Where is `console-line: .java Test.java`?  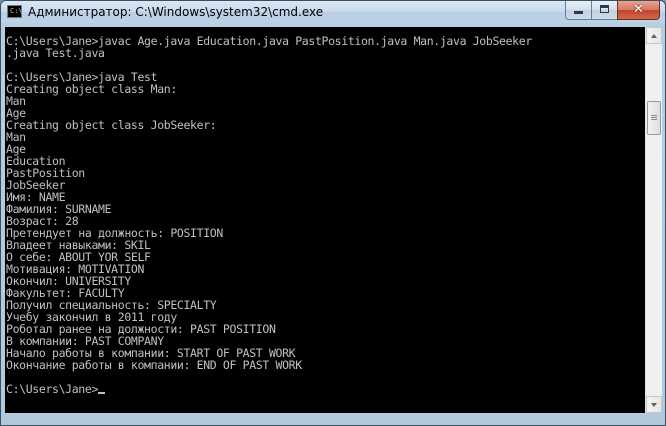 console-line: .java Test.java is located at coordinates (55, 53).